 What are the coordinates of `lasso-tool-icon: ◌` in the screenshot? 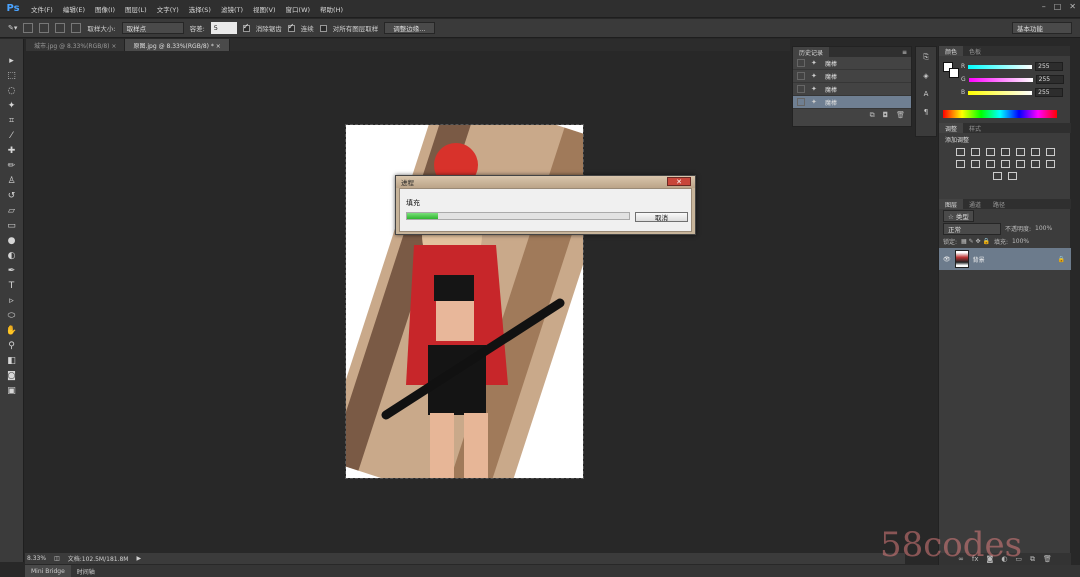 It's located at (12, 91).